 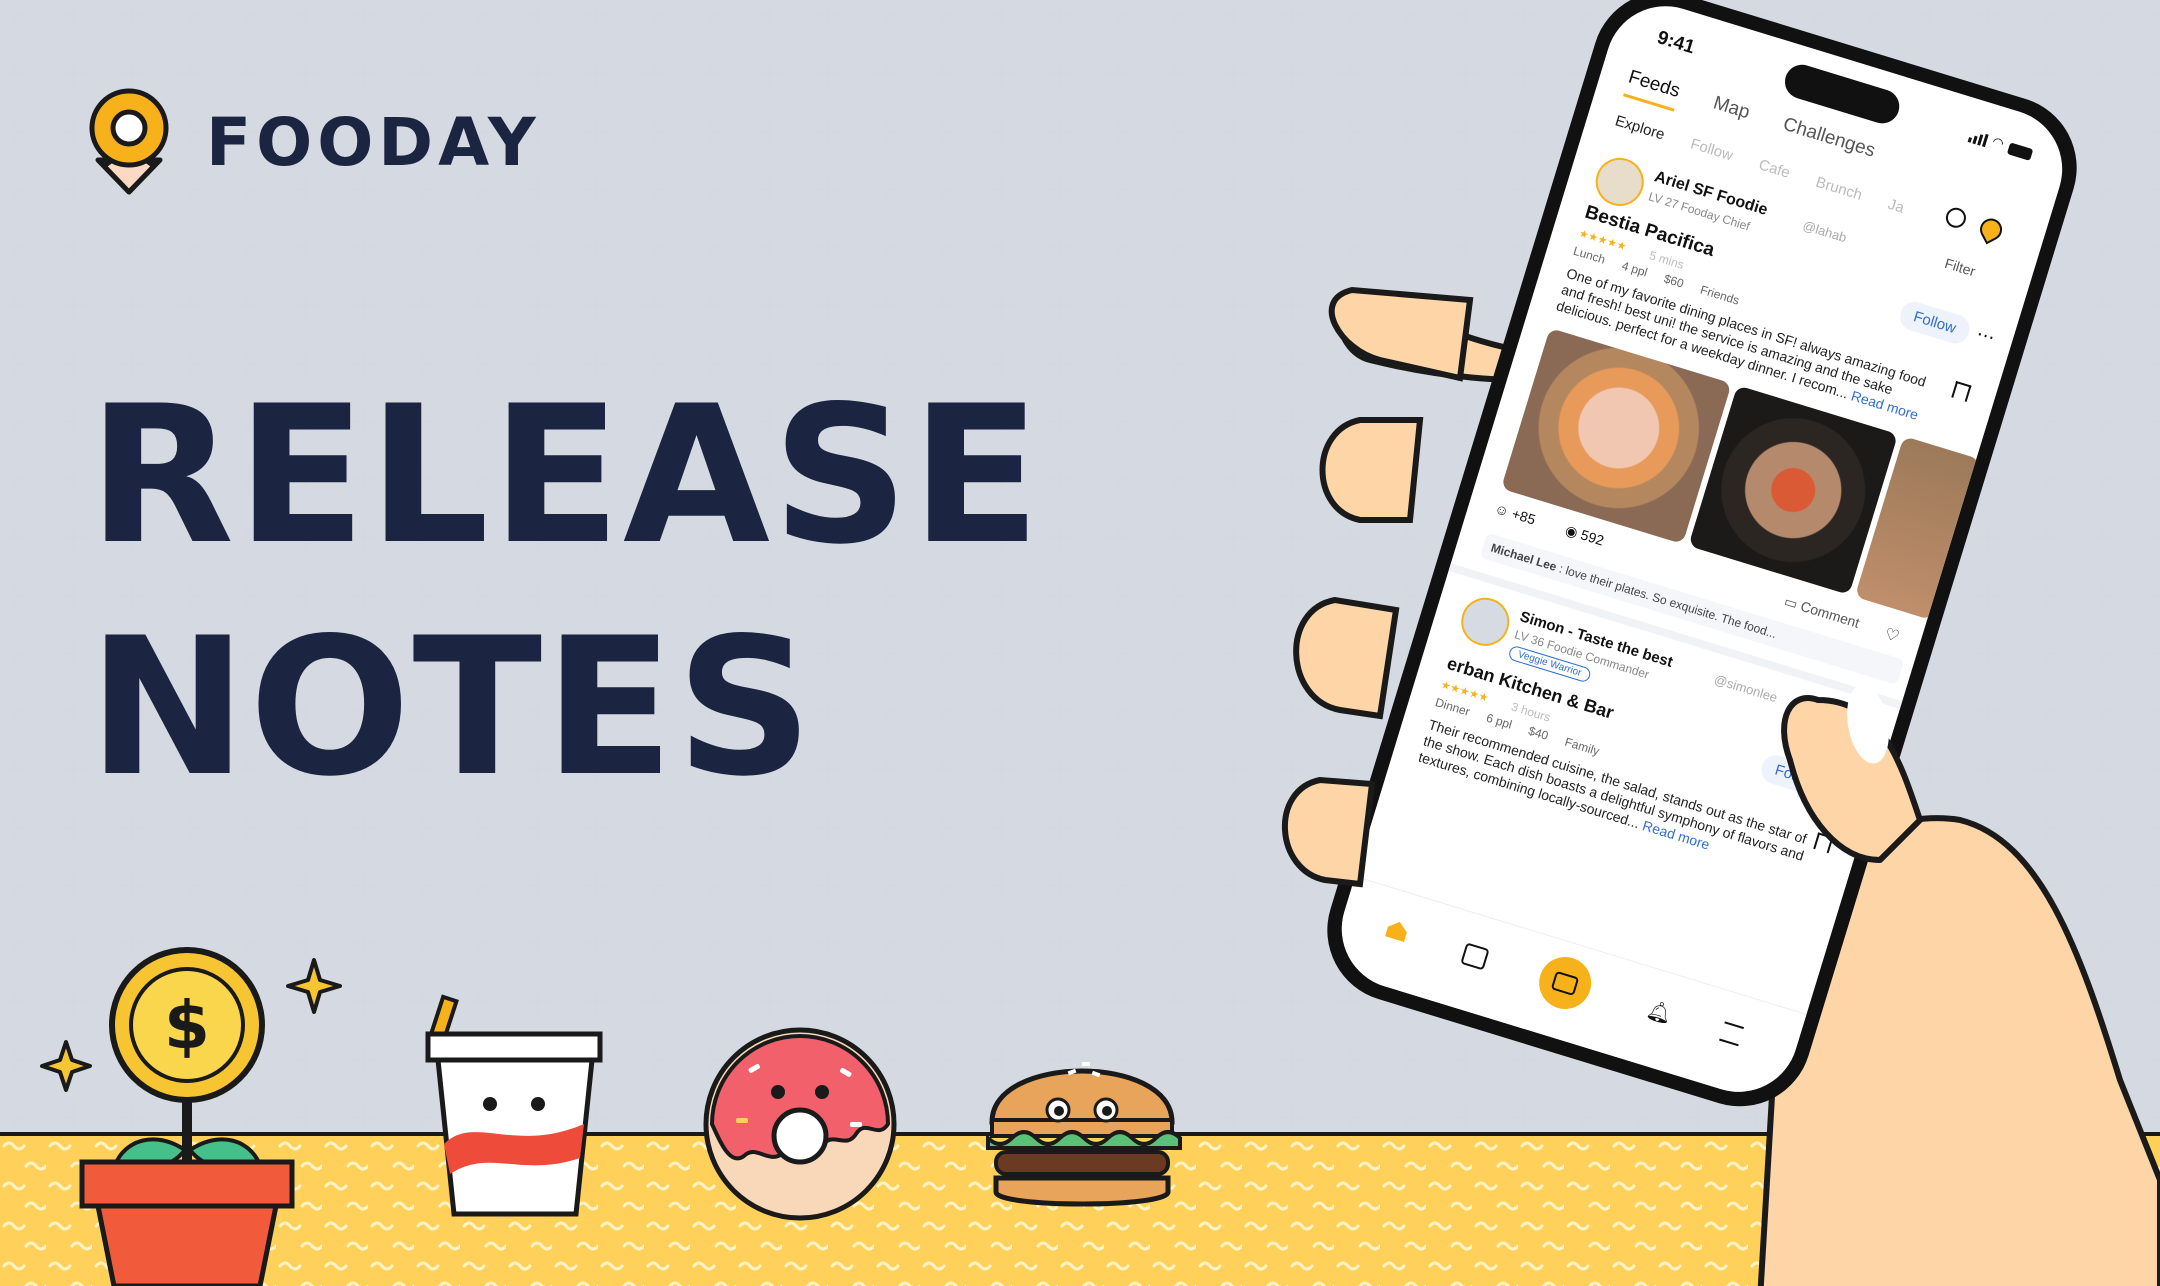 I want to click on post2-party: 6 ppl, so click(x=1499, y=721).